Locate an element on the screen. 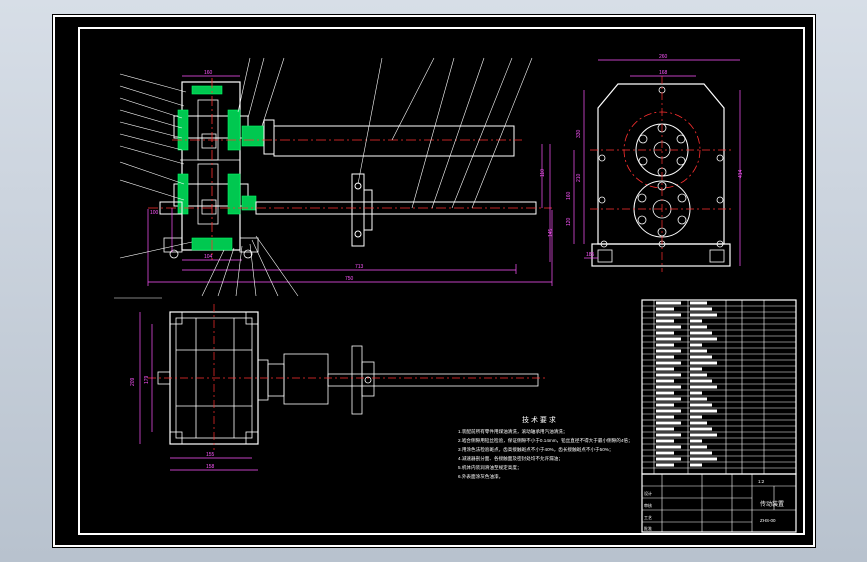 The height and width of the screenshot is (562, 867). dim-side-height: 414 is located at coordinates (741, 173).